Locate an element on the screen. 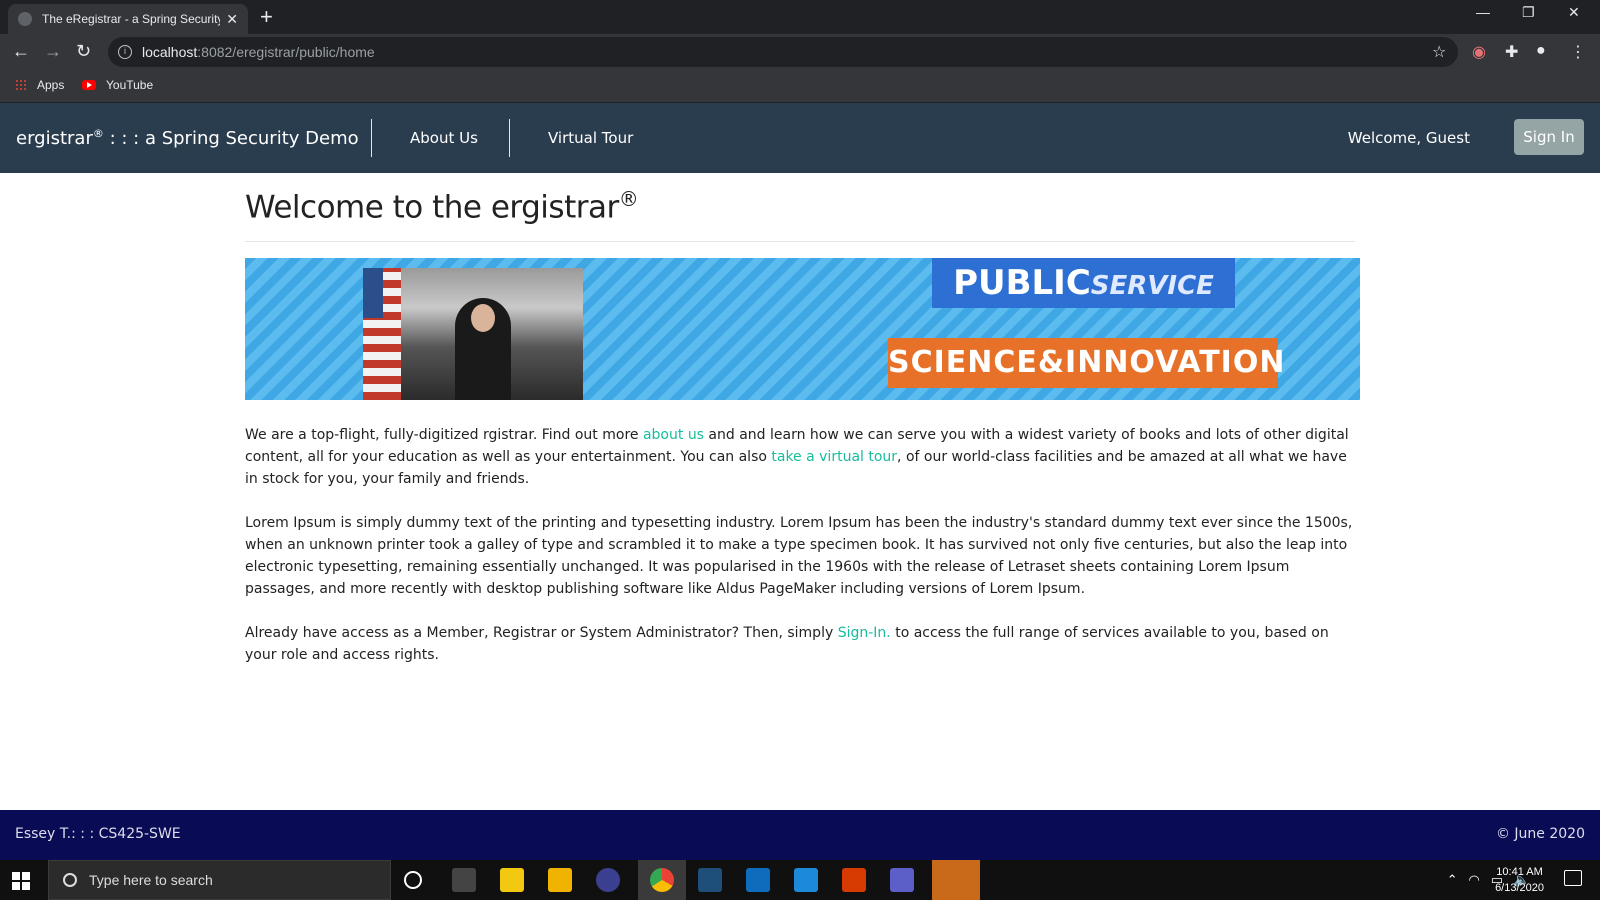 Image resolution: width=1600 pixels, height=900 pixels. page-title: Welcome to the ergistrar® is located at coordinates (802, 206).